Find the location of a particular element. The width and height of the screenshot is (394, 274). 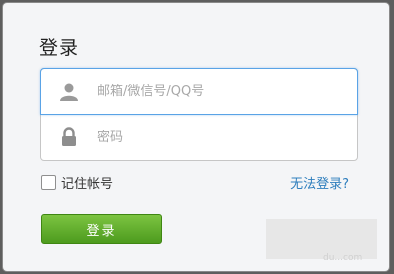

dialog-title: 登录 is located at coordinates (59, 48).